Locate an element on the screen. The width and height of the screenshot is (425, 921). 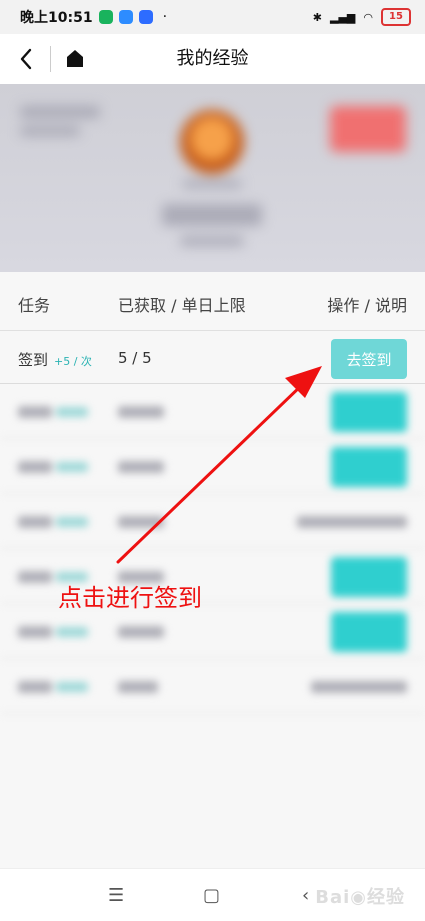
top-app-bar: 我的经验 is located at coordinates (212, 59).